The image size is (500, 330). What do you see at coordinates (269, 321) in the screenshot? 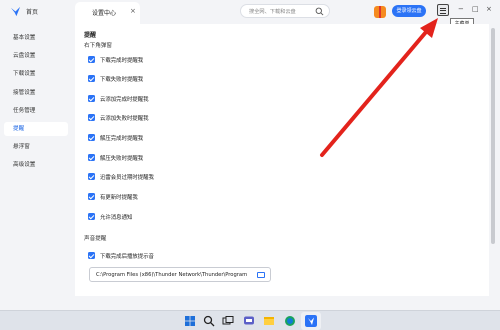
I see `file-explorer-icon` at bounding box center [269, 321].